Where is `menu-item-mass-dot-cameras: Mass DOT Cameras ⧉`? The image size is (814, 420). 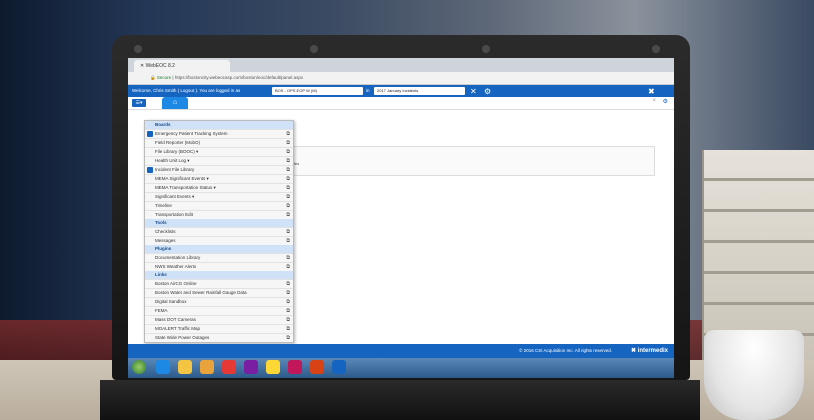
menu-item-mass-dot-cameras: Mass DOT Cameras ⧉ is located at coordinates (219, 319).